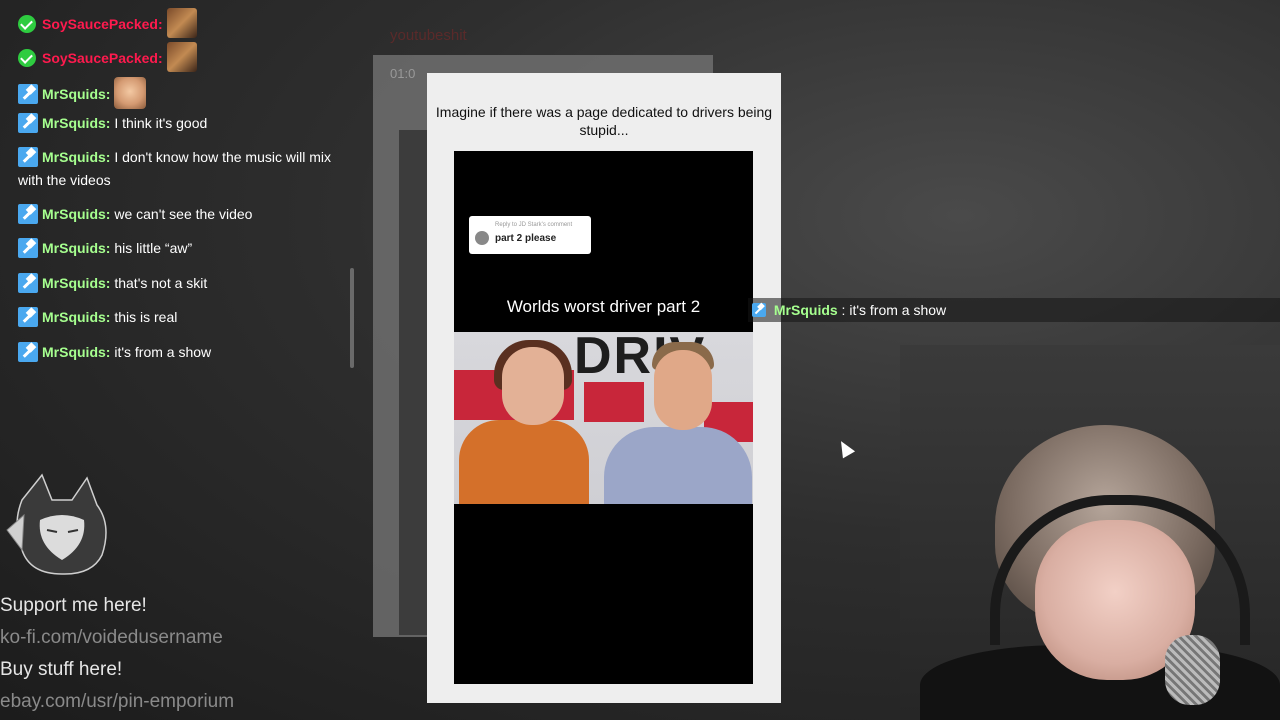 This screenshot has width=1280, height=720. Describe the element at coordinates (183, 317) in the screenshot. I see `chat-message: MrSquids: this is real` at that location.